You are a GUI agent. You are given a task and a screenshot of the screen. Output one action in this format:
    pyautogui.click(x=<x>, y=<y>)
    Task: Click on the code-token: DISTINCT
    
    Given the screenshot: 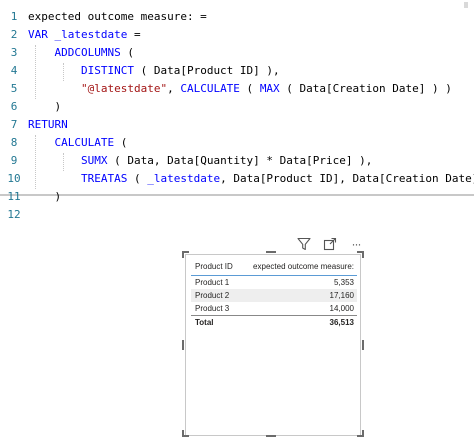 What is the action you would take?
    pyautogui.click(x=81, y=70)
    